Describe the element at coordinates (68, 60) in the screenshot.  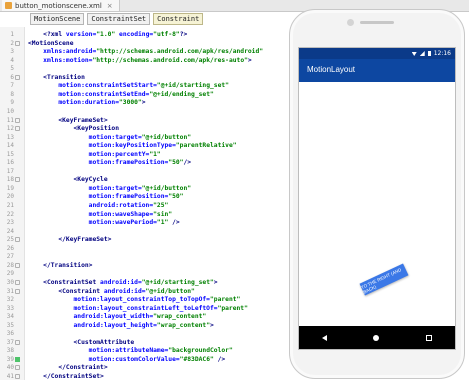
I see `code-token: xmlns:motion=` at that location.